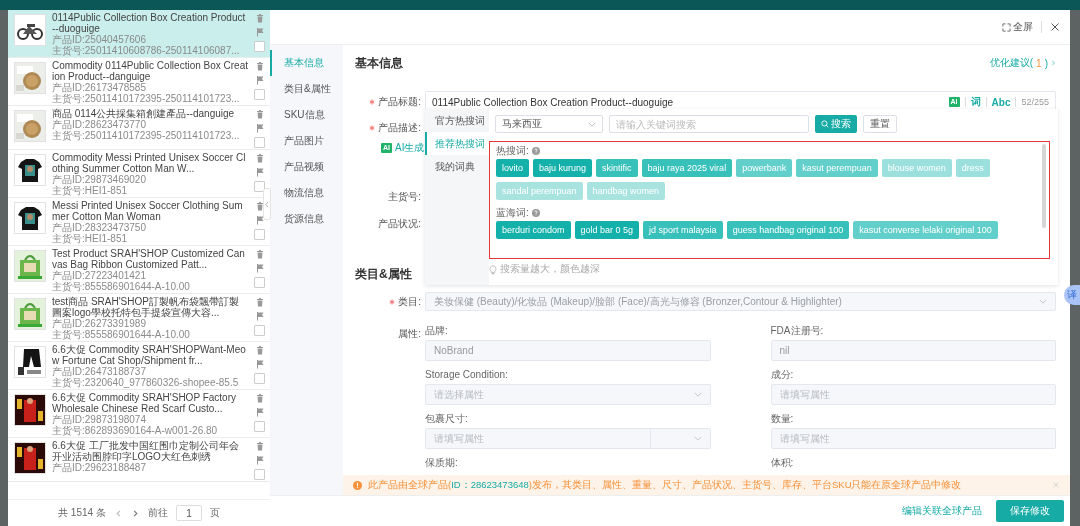 The height and width of the screenshot is (526, 1080). Describe the element at coordinates (379, 63) in the screenshot. I see `section-title: 基本信息` at that location.